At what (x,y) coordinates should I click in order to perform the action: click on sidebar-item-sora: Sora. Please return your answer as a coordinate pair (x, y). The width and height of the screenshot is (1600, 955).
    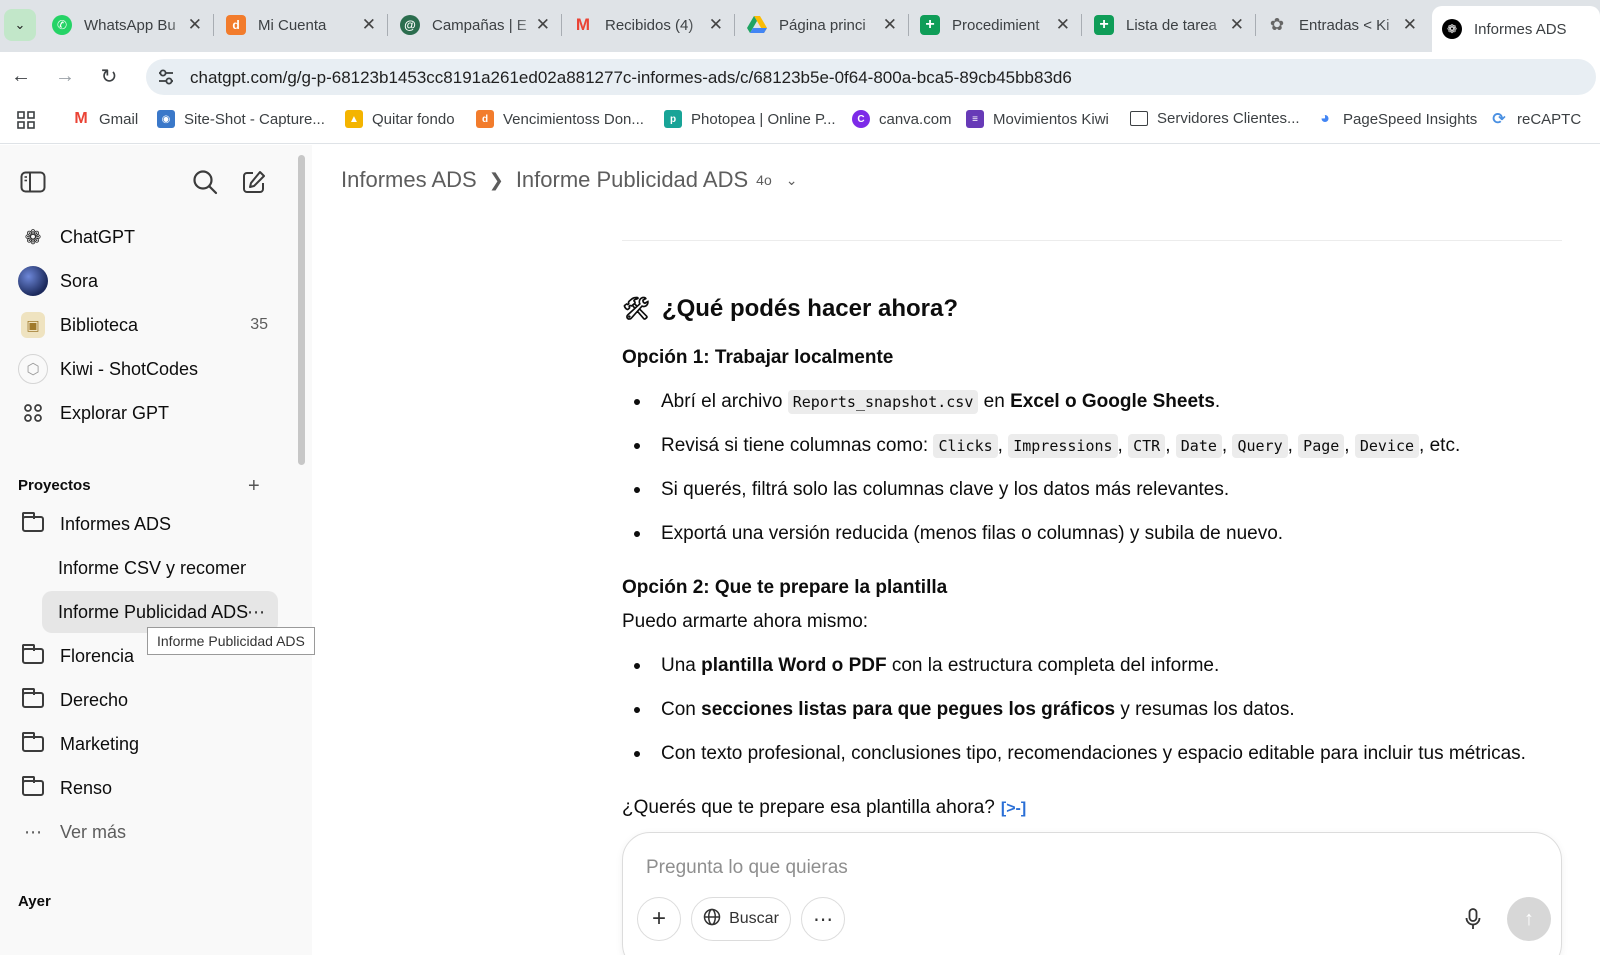
    Looking at the image, I should click on (148, 281).